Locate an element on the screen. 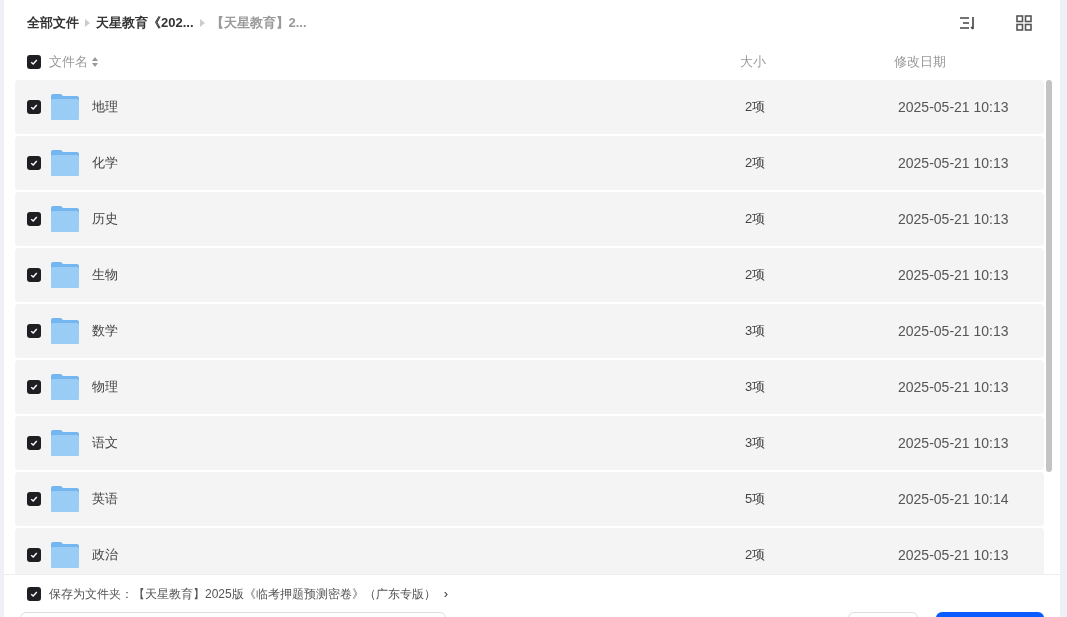 This screenshot has height=617, width=1067. file-row: 地理 2项 2025-05-21 10:13 is located at coordinates (529, 107).